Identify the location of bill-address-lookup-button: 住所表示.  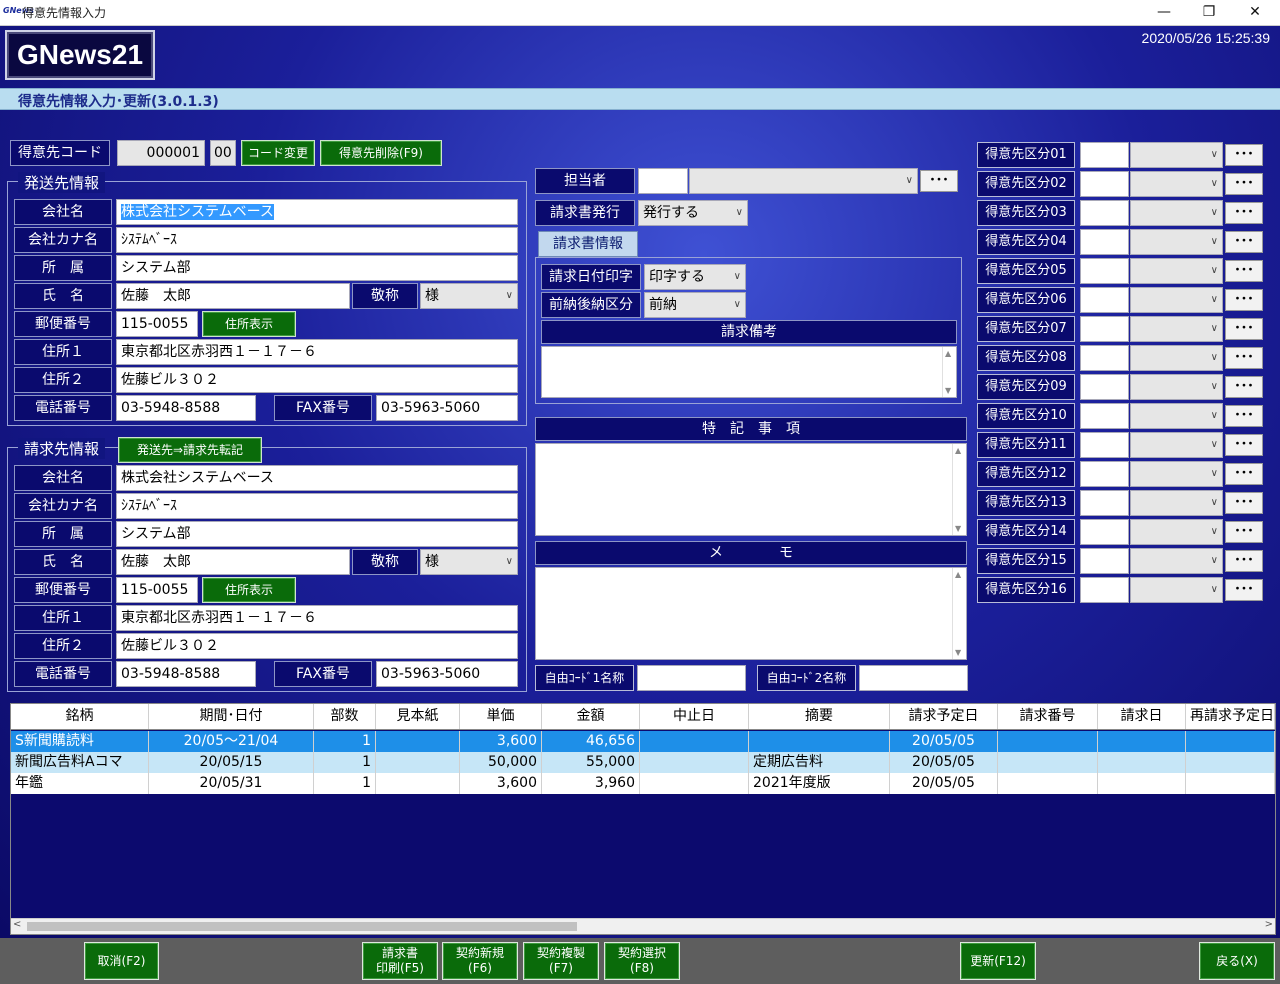
(249, 590).